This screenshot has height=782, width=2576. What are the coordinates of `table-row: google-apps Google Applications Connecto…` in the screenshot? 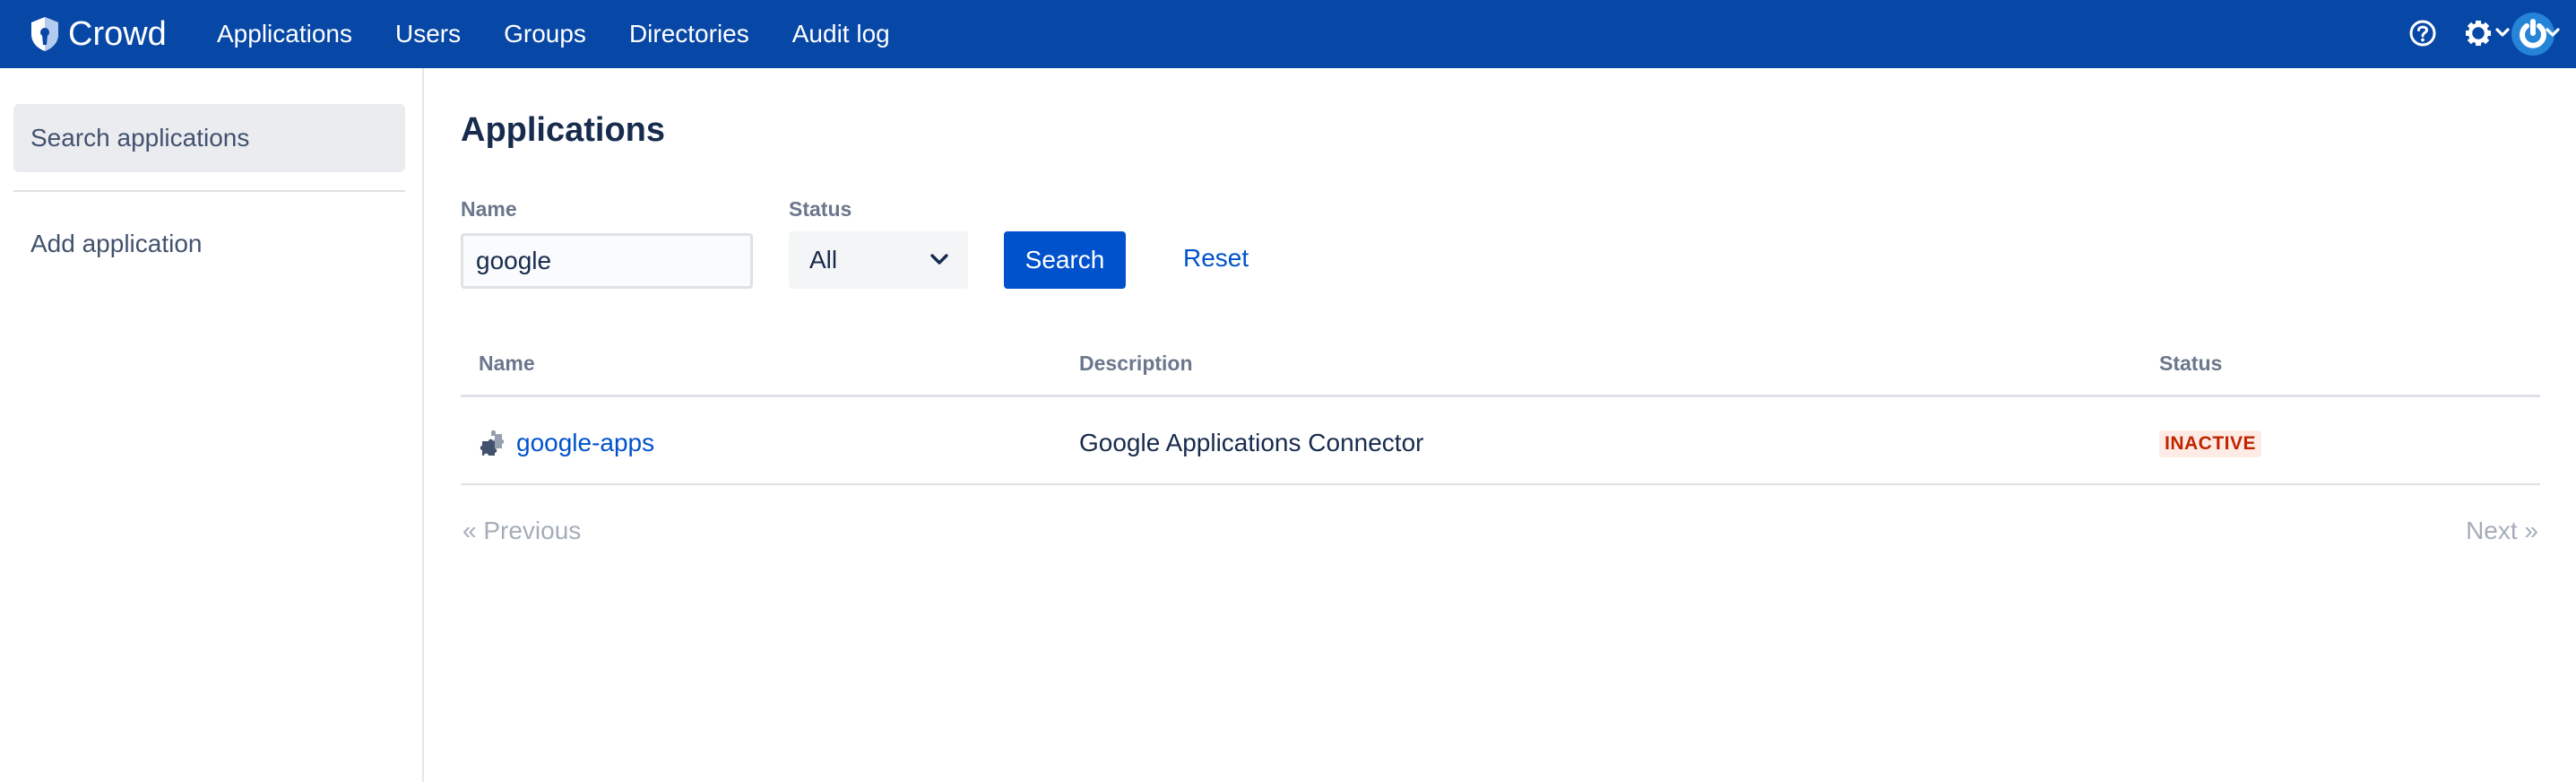 It's located at (1500, 441).